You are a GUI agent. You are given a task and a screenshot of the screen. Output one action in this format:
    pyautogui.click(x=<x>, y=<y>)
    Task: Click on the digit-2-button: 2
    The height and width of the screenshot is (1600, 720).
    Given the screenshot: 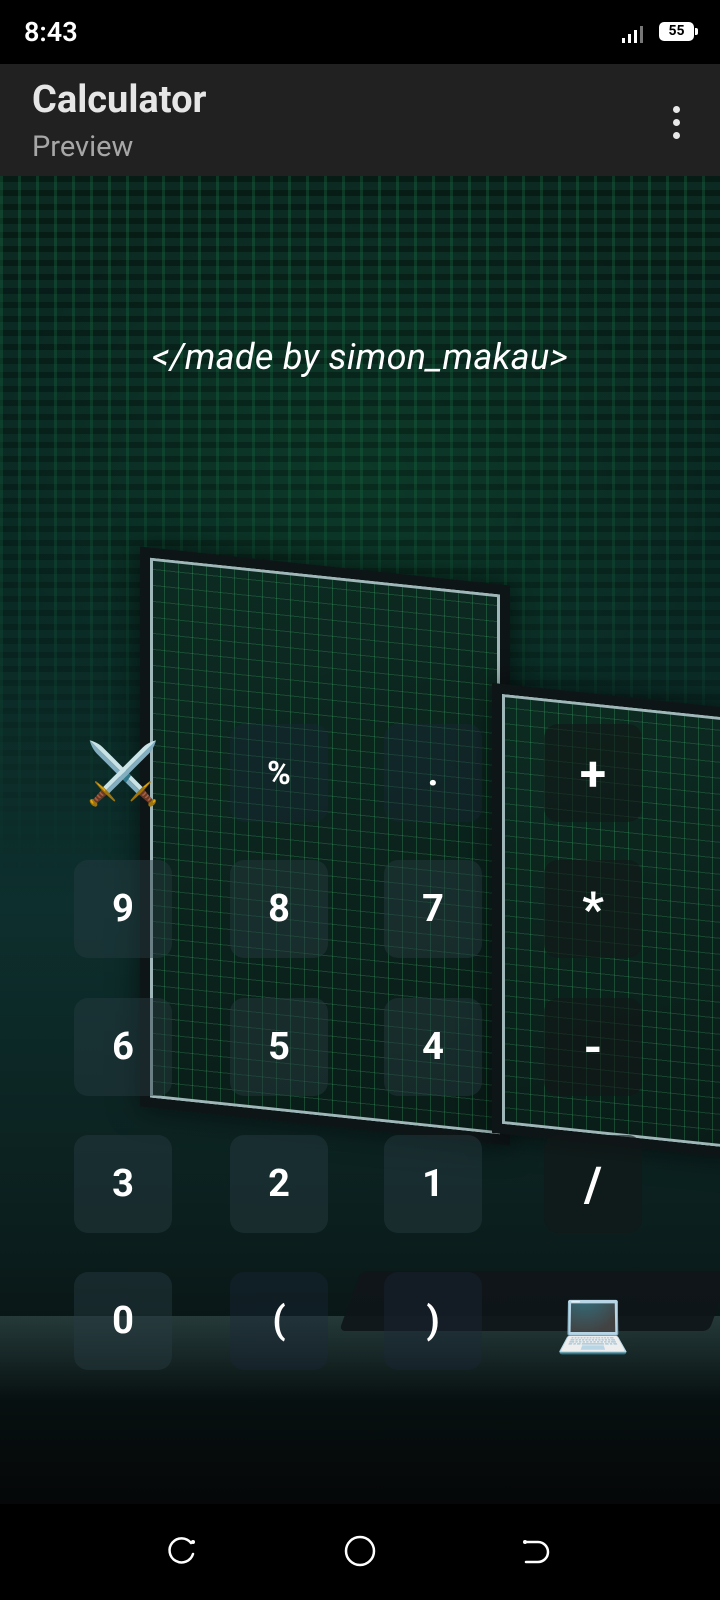 What is the action you would take?
    pyautogui.click(x=279, y=1184)
    